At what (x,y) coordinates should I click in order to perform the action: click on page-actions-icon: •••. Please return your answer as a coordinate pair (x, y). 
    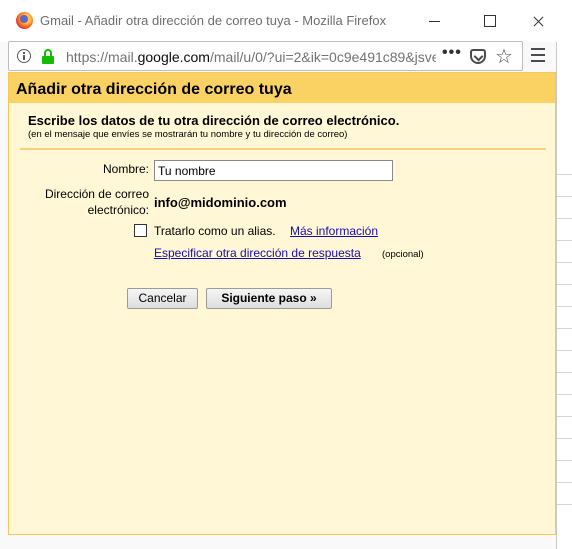
    Looking at the image, I should click on (452, 53).